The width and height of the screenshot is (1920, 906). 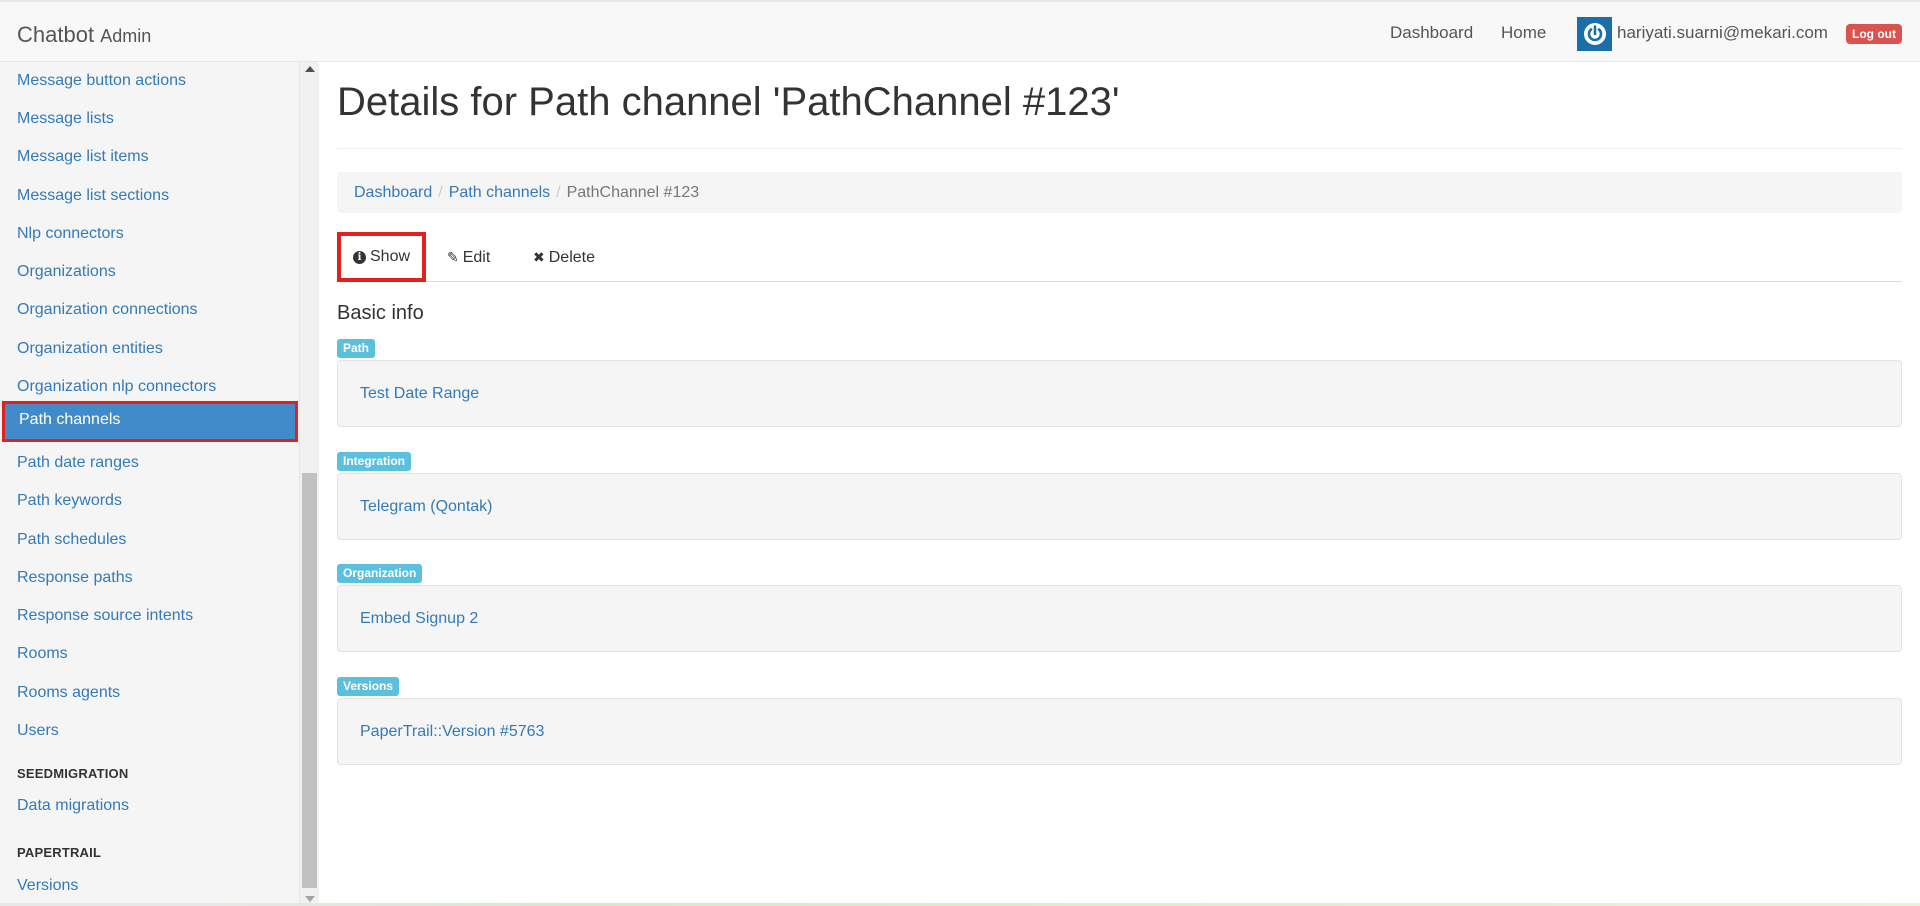 I want to click on field-value-path: Test Date Range, so click(x=1119, y=393).